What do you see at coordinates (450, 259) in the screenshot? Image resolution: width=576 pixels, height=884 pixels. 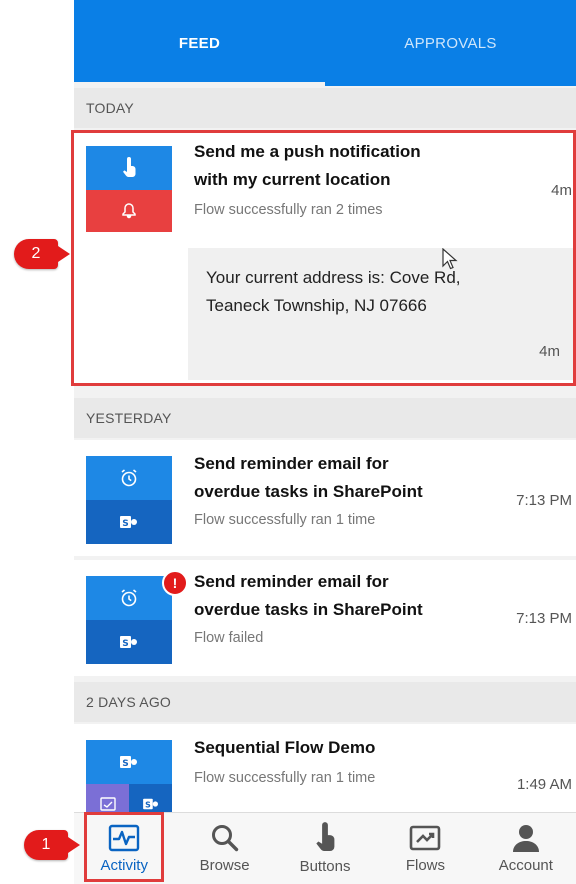 I see `mouse-cursor-icon` at bounding box center [450, 259].